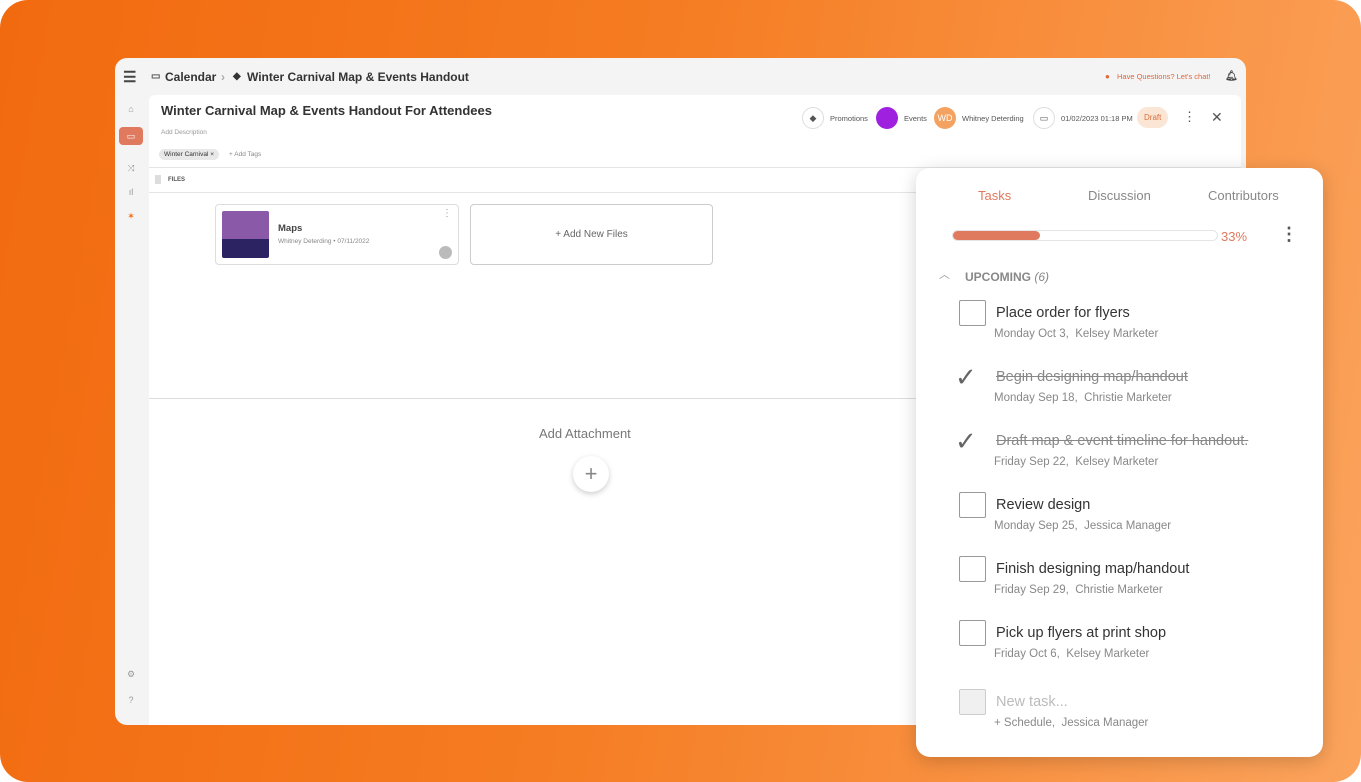 This screenshot has height=782, width=1361. I want to click on star-icon: ✶, so click(131, 216).